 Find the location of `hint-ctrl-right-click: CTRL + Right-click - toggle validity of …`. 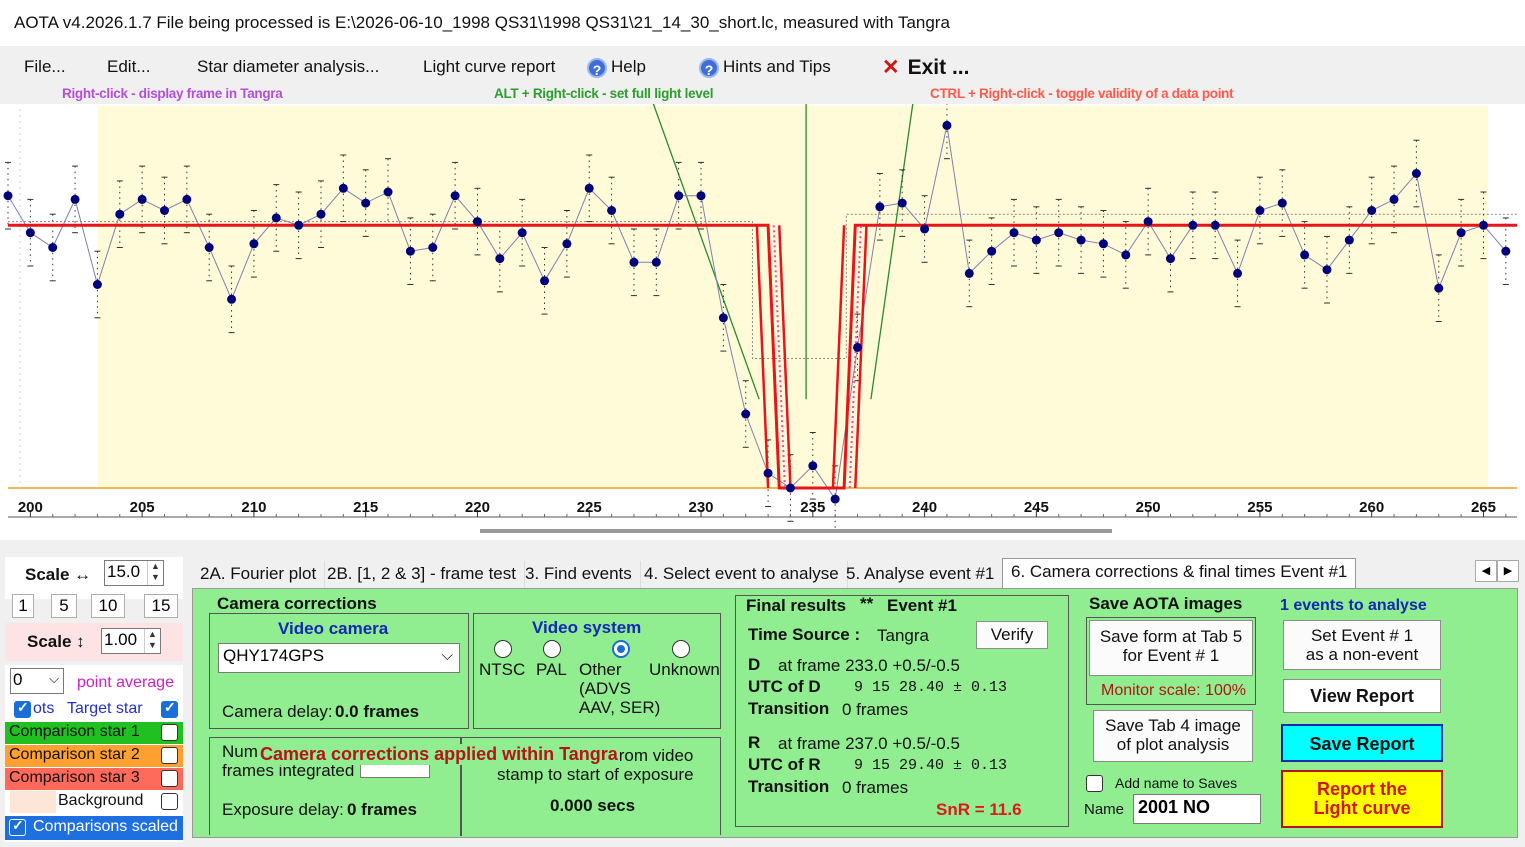

hint-ctrl-right-click: CTRL + Right-click - toggle validity of … is located at coordinates (1082, 93).